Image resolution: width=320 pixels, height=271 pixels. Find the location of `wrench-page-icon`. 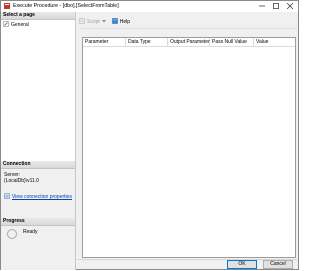

wrench-page-icon is located at coordinates (6, 24).